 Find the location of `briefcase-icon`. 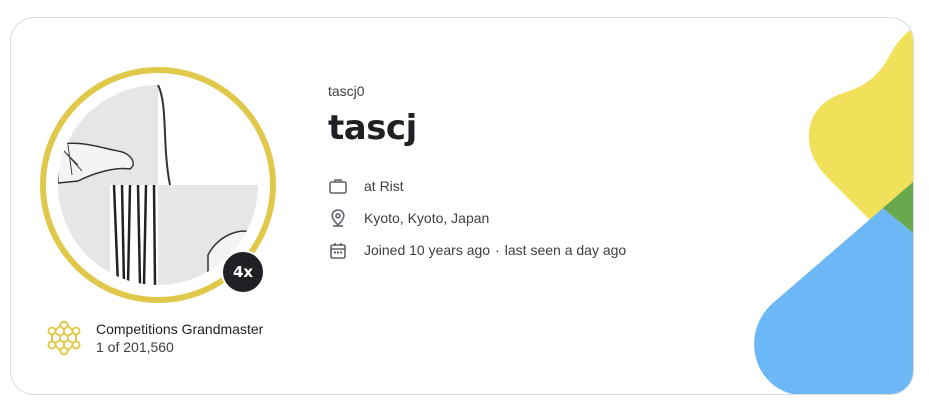

briefcase-icon is located at coordinates (338, 186).